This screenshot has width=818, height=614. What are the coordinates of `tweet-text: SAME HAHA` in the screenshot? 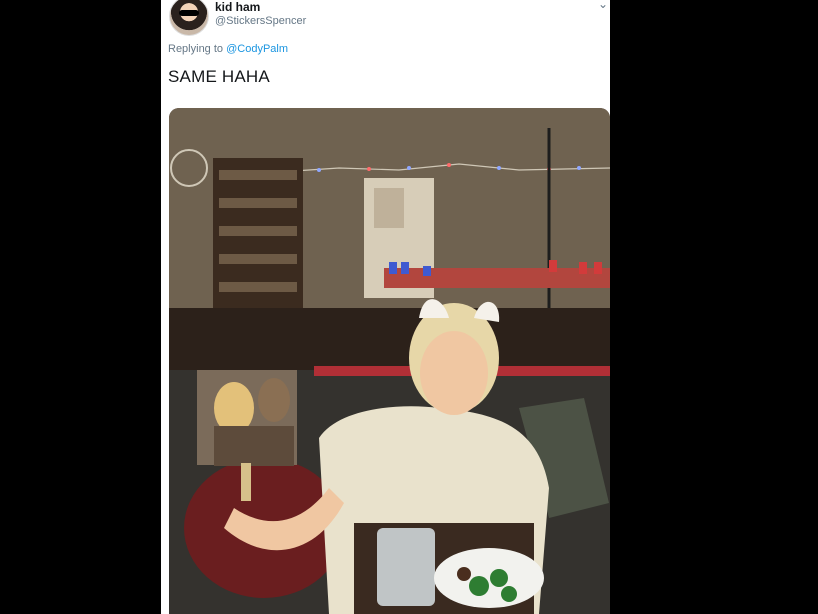 It's located at (219, 76).